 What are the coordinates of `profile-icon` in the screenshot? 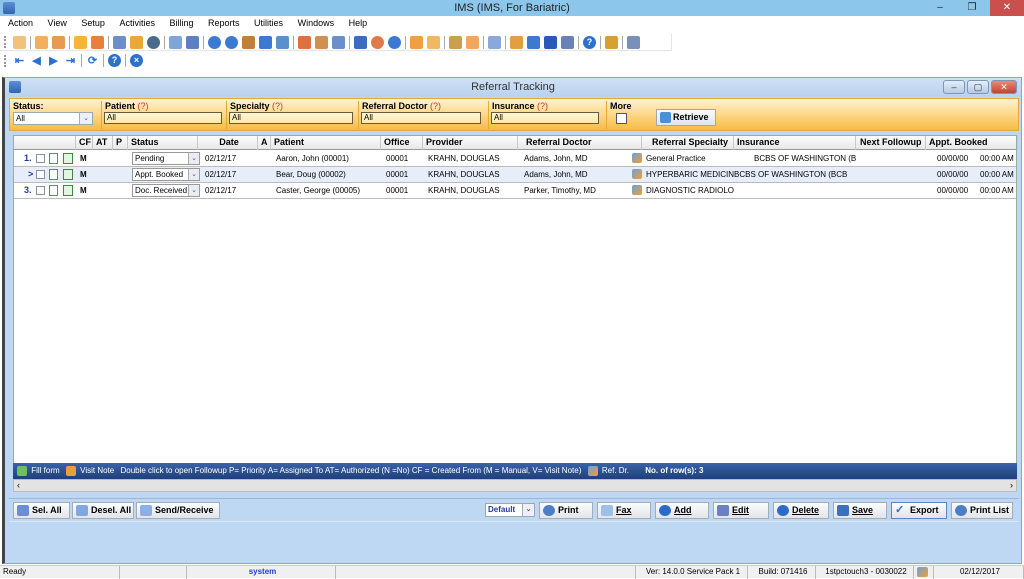 It's located at (472, 42).